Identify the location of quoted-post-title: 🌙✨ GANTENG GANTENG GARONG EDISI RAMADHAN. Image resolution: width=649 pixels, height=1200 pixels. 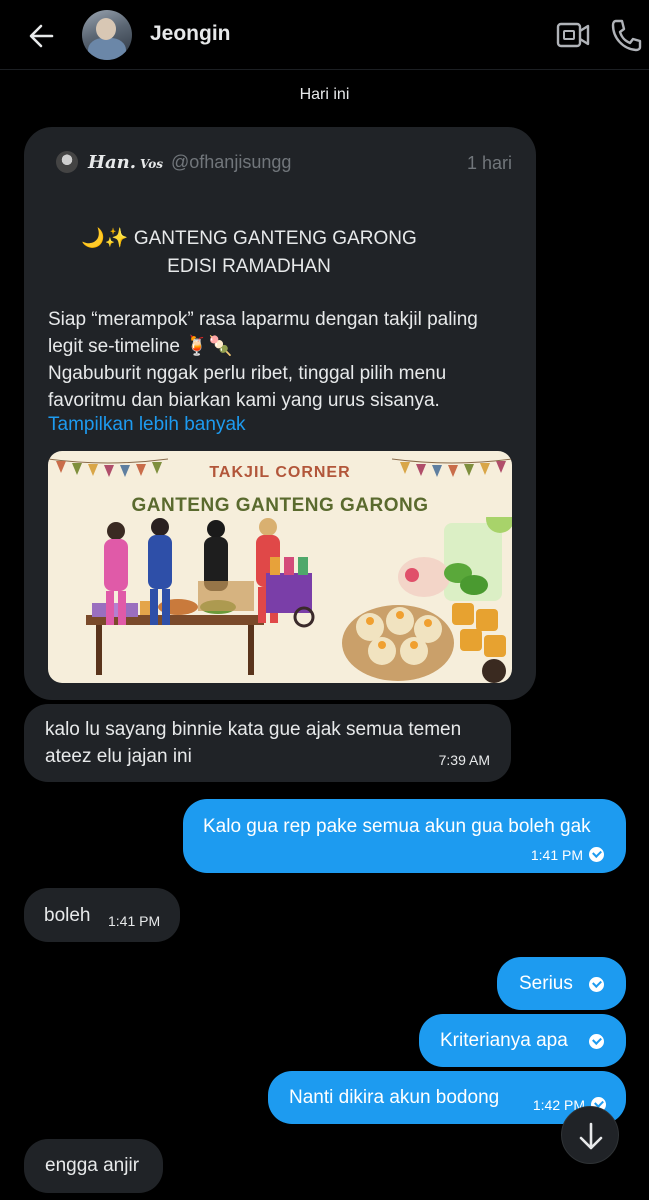
(249, 252).